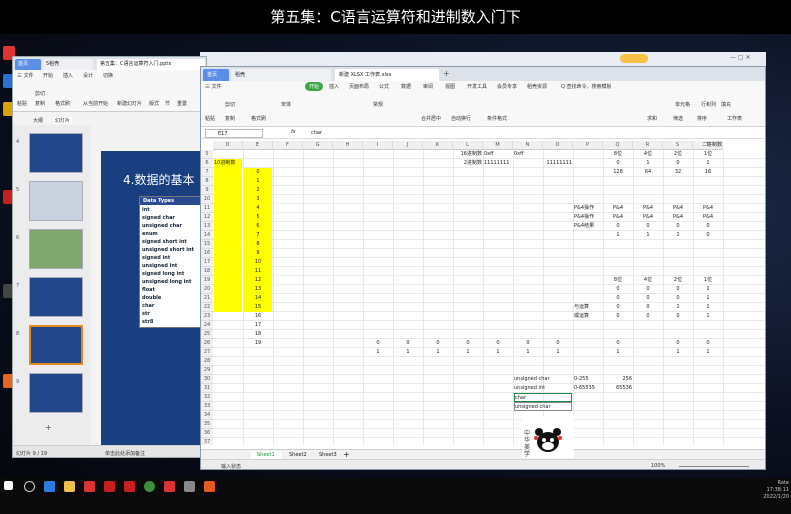  What do you see at coordinates (387, 75) in the screenshot?
I see `sheet-tab-document: 新建 XLSX 工作表.xlsx` at bounding box center [387, 75].